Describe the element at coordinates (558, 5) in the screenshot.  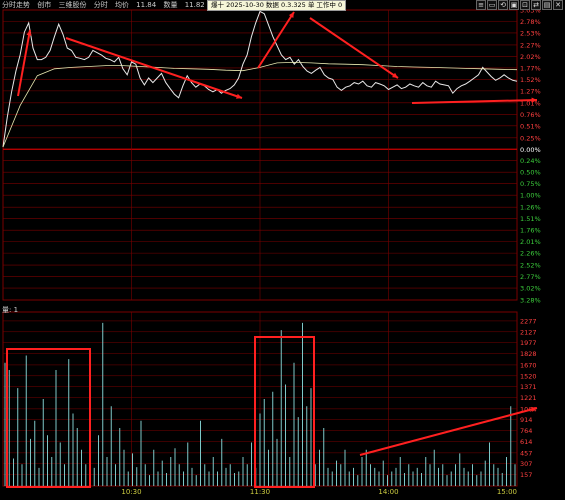
I see `close-icon: ✕` at that location.